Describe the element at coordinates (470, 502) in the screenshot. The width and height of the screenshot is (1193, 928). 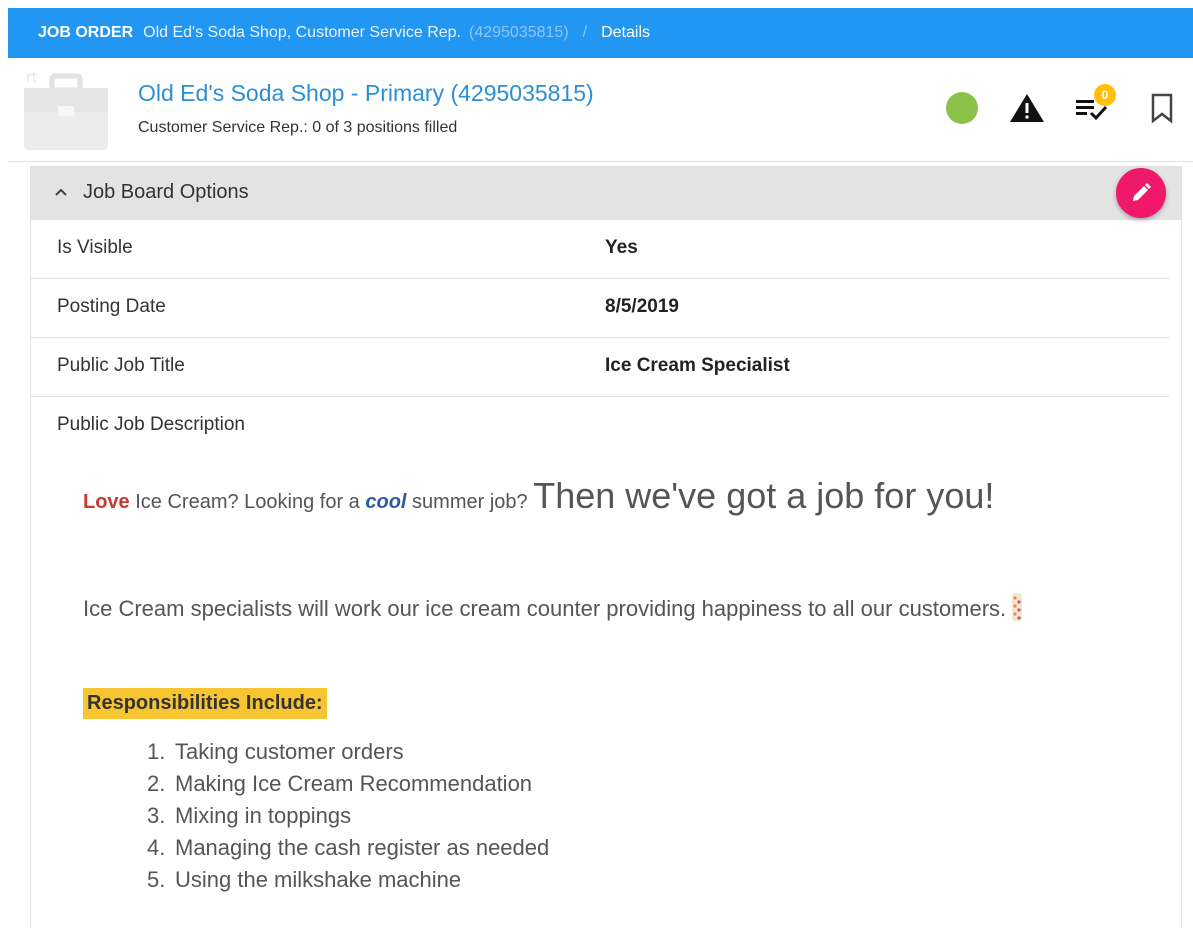
I see `description-text: summer job?` at that location.